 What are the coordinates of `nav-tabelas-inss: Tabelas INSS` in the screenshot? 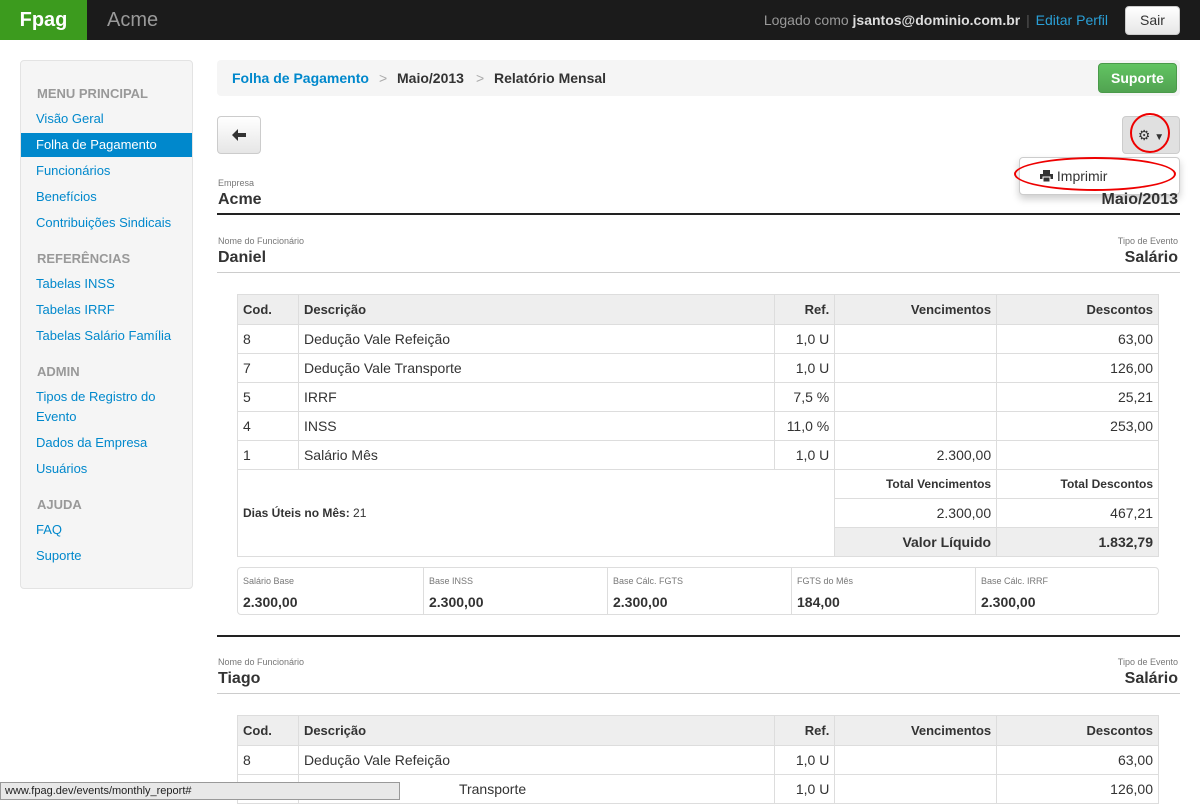 It's located at (106, 284).